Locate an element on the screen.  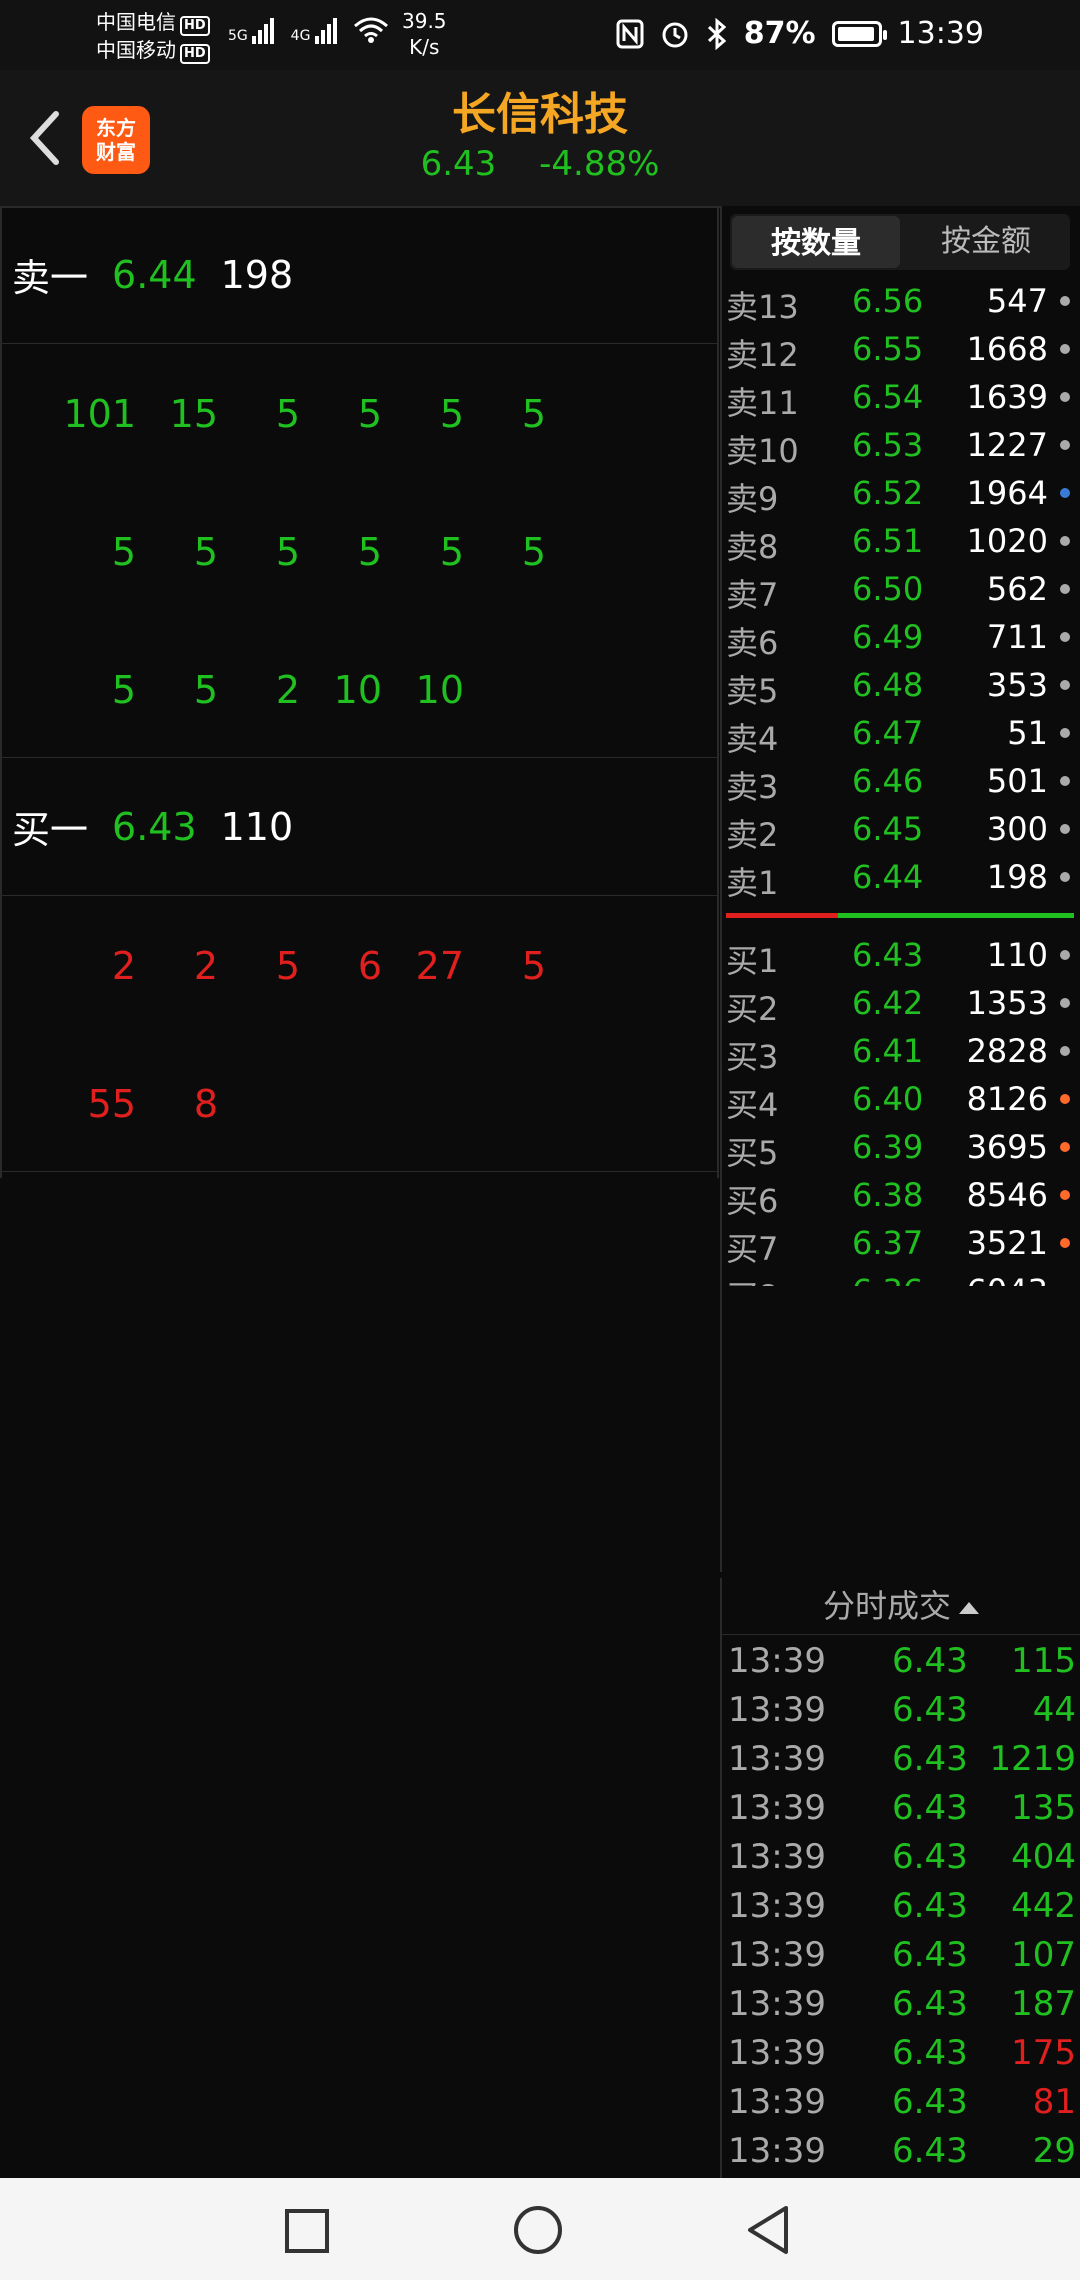
asks-level-label: 卖1 is located at coordinates (752, 883).